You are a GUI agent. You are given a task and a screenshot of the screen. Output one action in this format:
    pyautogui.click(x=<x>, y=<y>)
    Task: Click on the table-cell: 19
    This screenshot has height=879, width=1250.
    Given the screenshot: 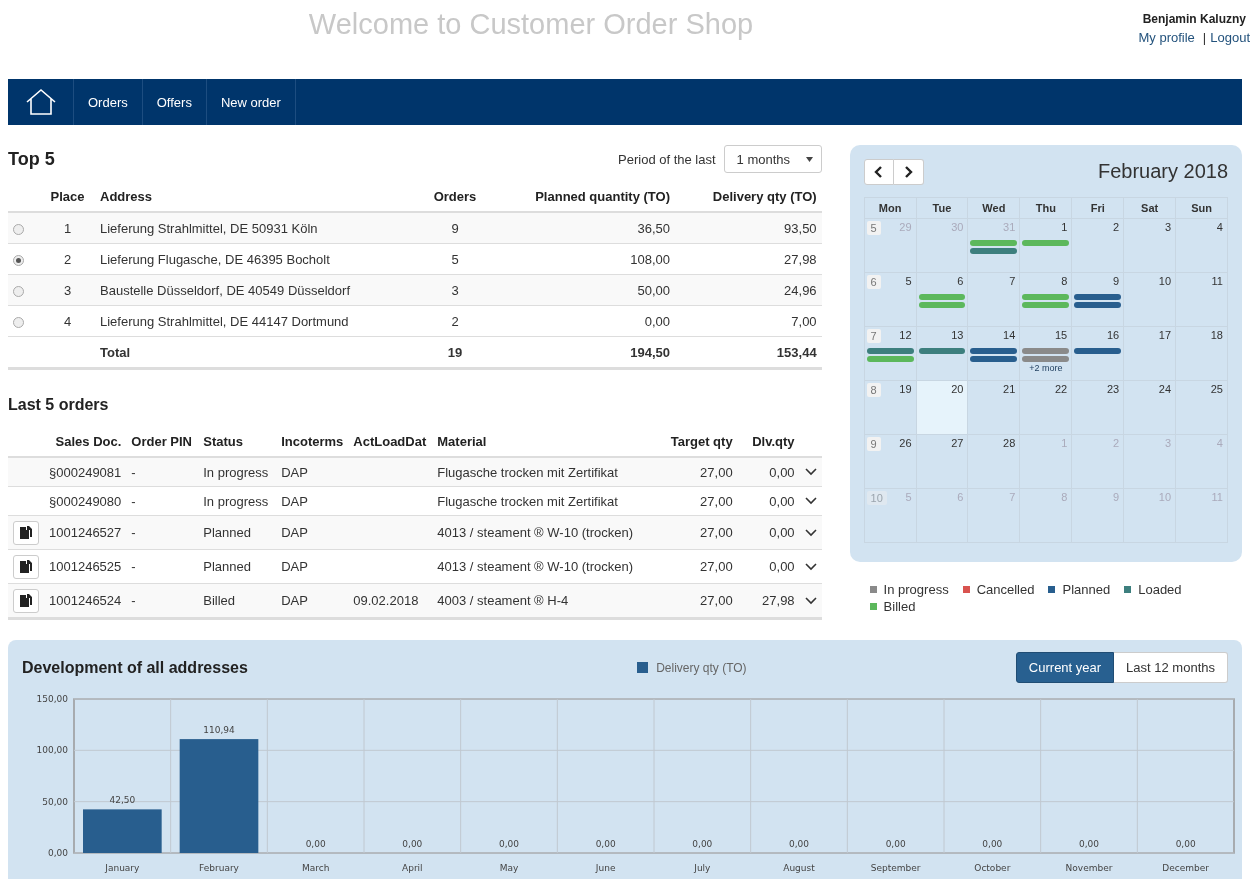 What is the action you would take?
    pyautogui.click(x=455, y=352)
    